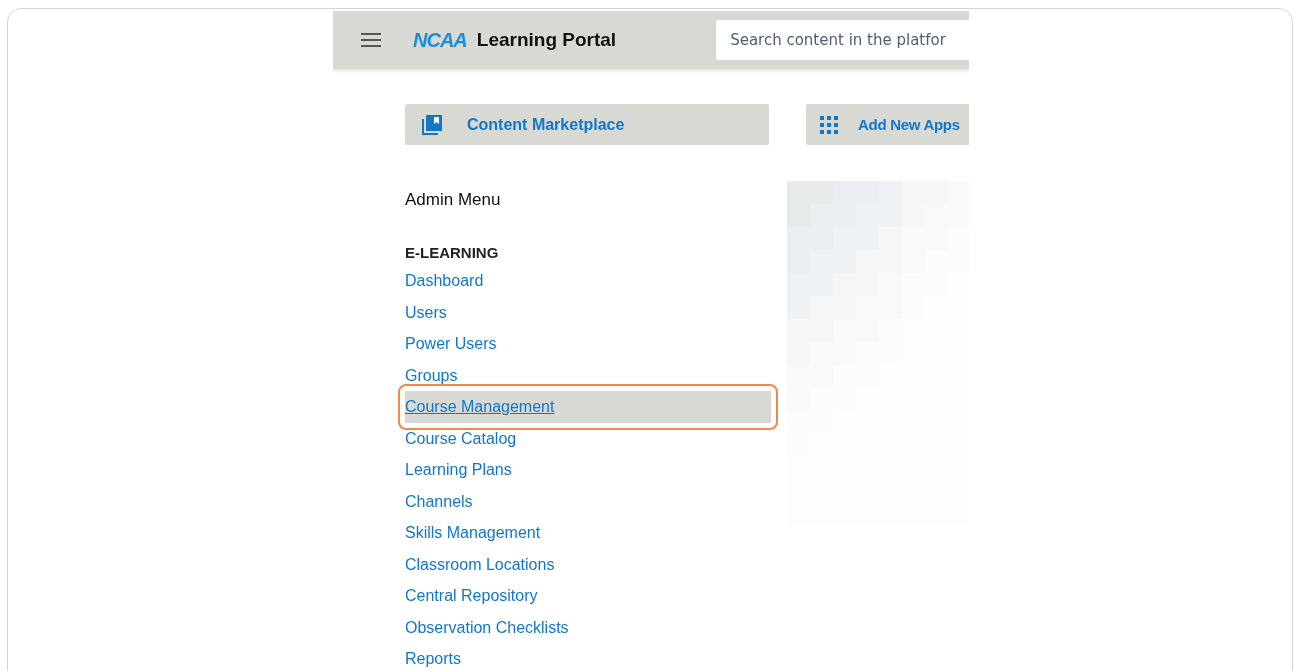 This screenshot has height=671, width=1296. I want to click on portal-title: Learning Portal, so click(546, 40).